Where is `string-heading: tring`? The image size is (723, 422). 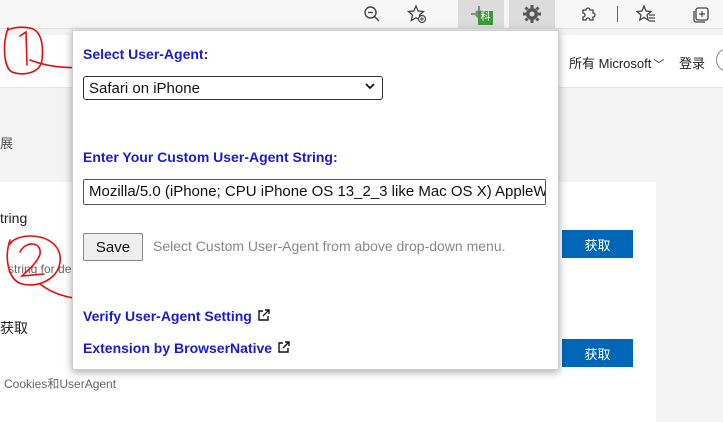
string-heading: tring is located at coordinates (14, 218).